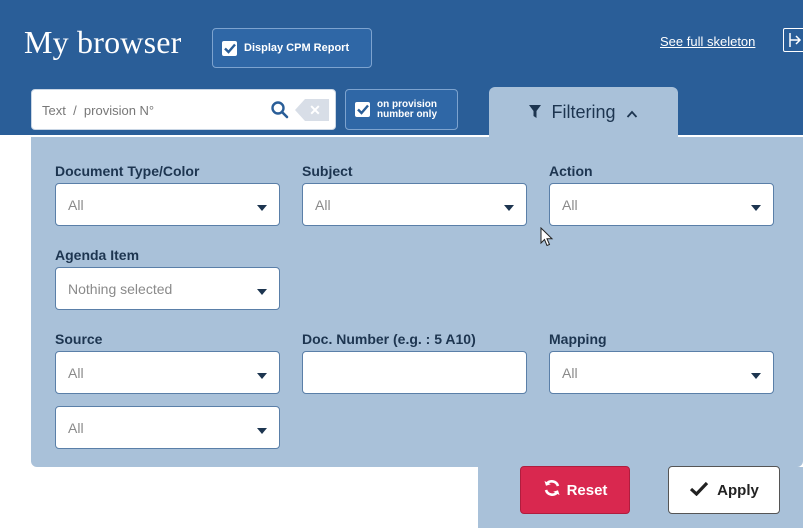 The image size is (803, 528). What do you see at coordinates (571, 171) in the screenshot?
I see `action-label: Action` at bounding box center [571, 171].